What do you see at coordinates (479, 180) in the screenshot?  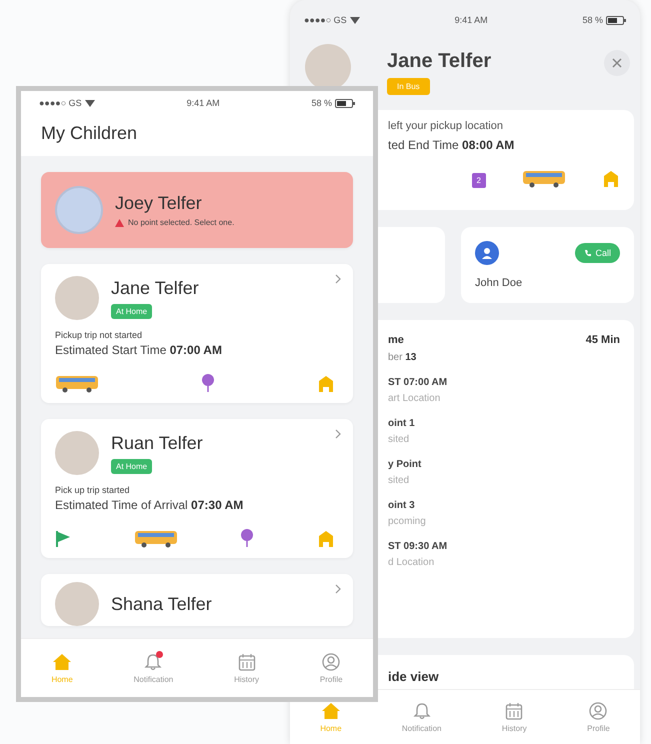 I see `stop-marker: 2` at bounding box center [479, 180].